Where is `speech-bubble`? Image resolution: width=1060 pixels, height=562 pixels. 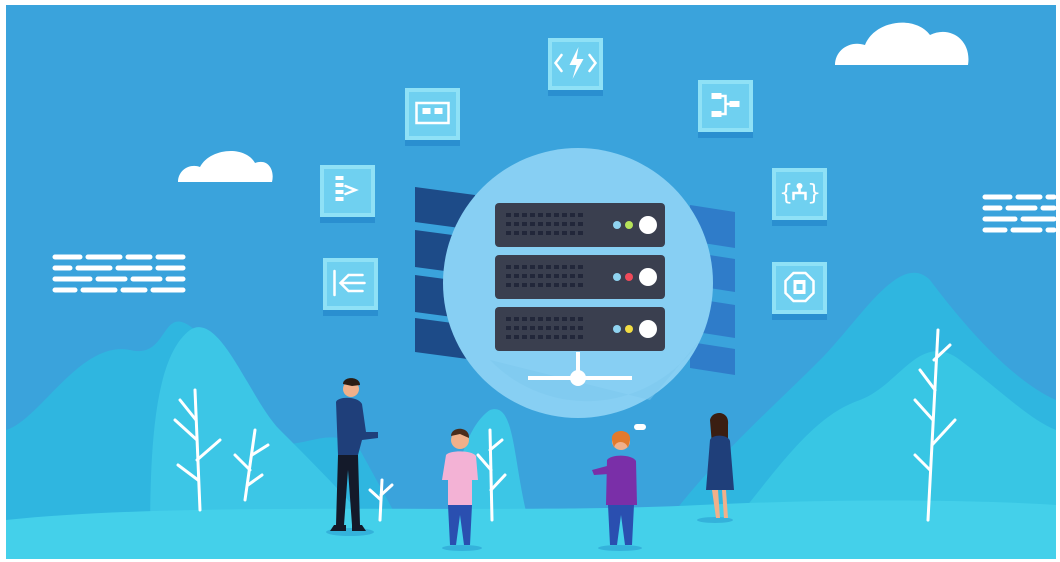 speech-bubble is located at coordinates (640, 427).